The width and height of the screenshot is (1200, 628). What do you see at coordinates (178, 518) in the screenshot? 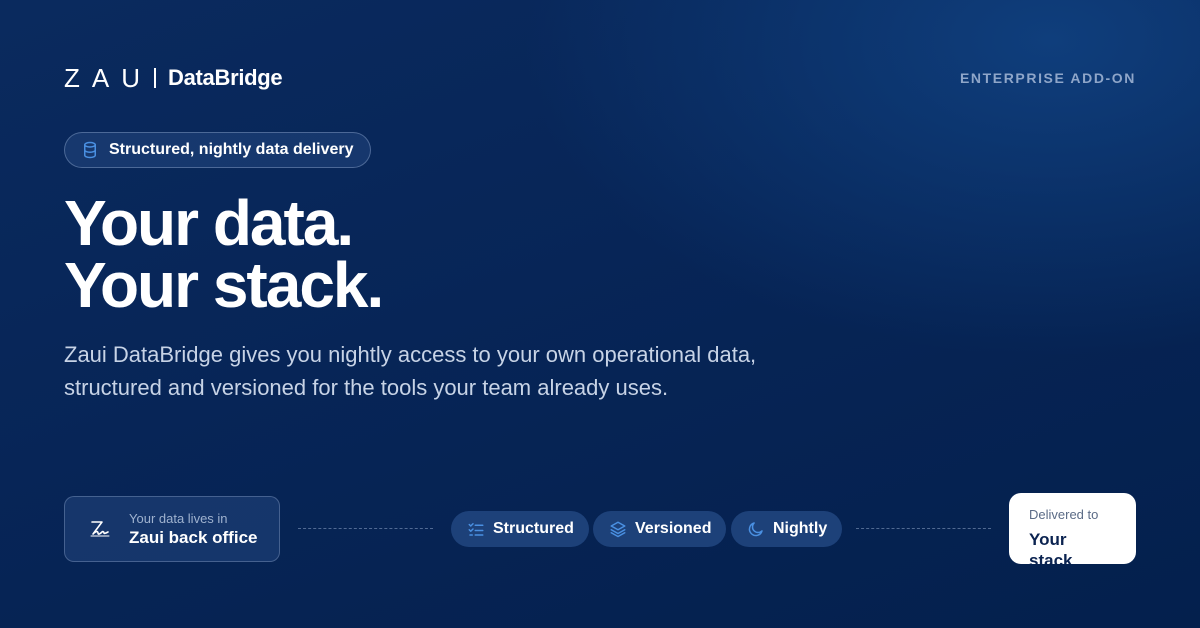
I see `source-caption: Your data lives in` at bounding box center [178, 518].